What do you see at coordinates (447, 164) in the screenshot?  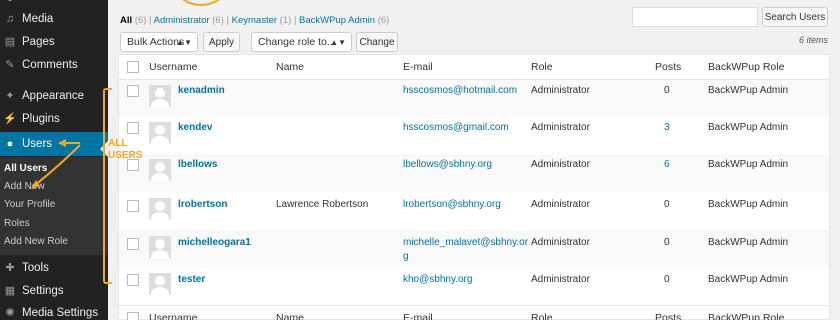 I see `email-link: lbellows@sbhny.org` at bounding box center [447, 164].